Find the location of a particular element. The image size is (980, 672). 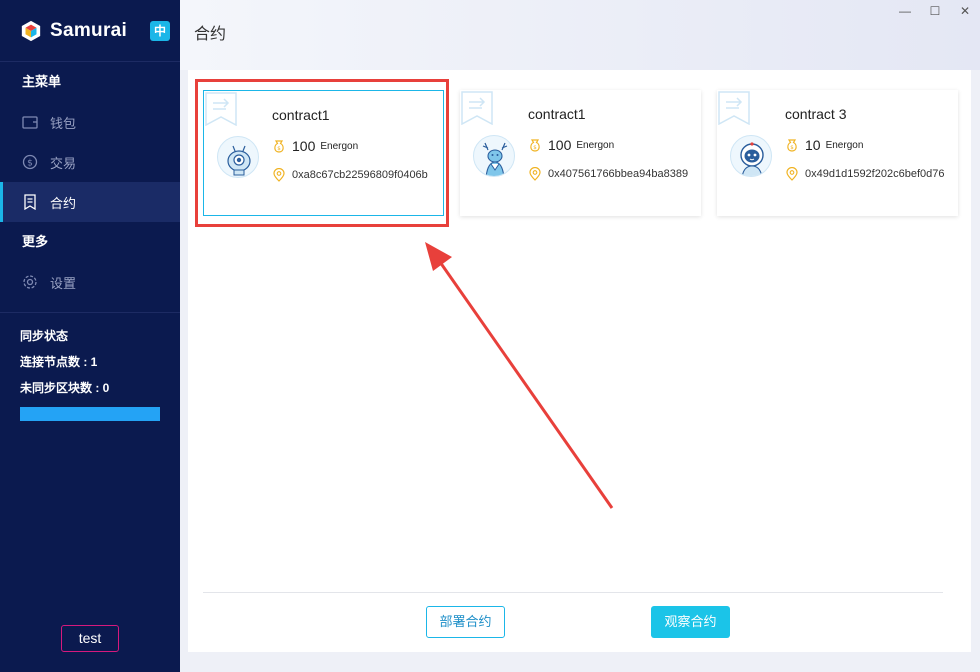

sidebar-item-wallet: 钱包 is located at coordinates (90, 122).